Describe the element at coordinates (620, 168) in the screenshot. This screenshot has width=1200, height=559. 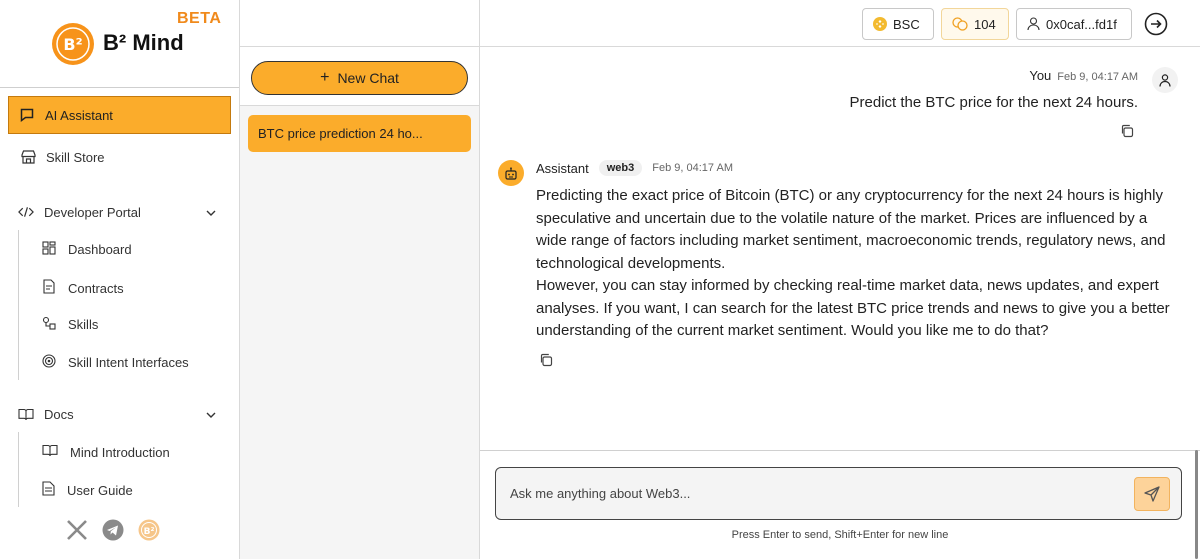
I see `skill-tag: web3` at that location.